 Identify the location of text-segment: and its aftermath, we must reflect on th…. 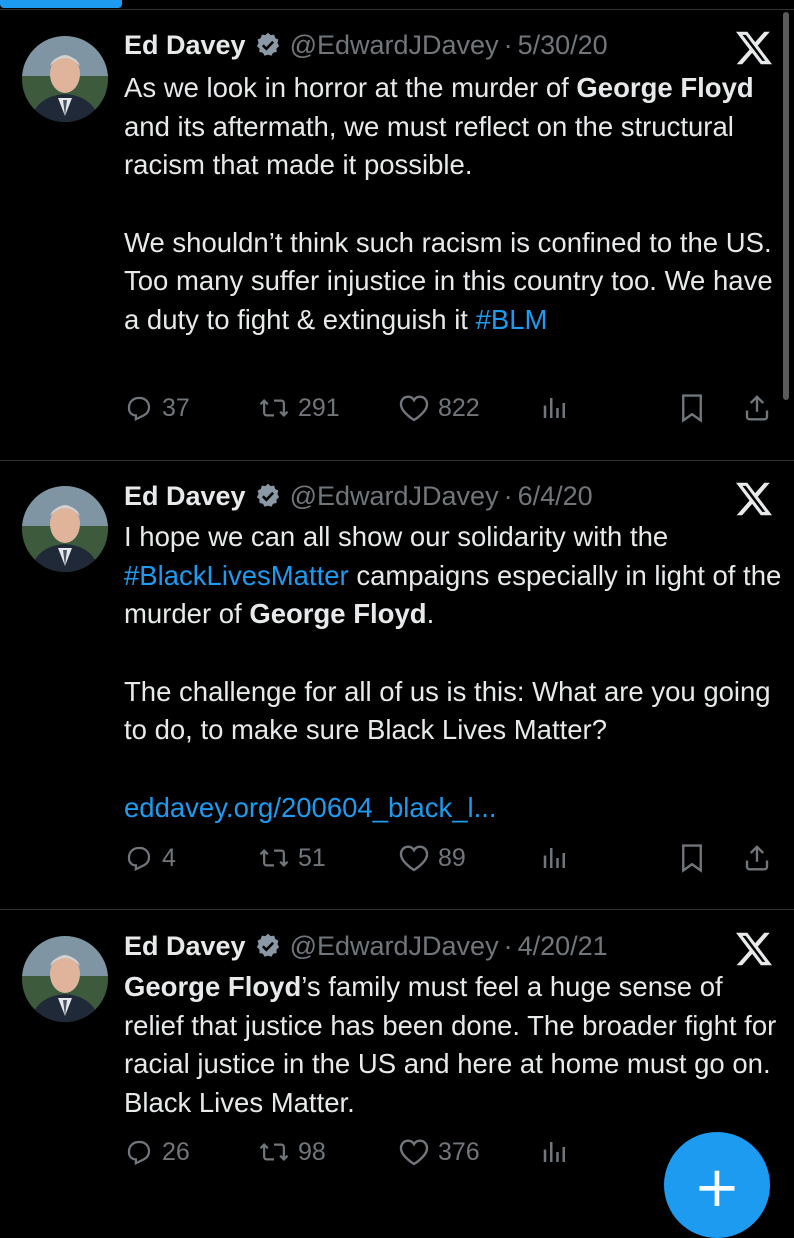
(429, 145).